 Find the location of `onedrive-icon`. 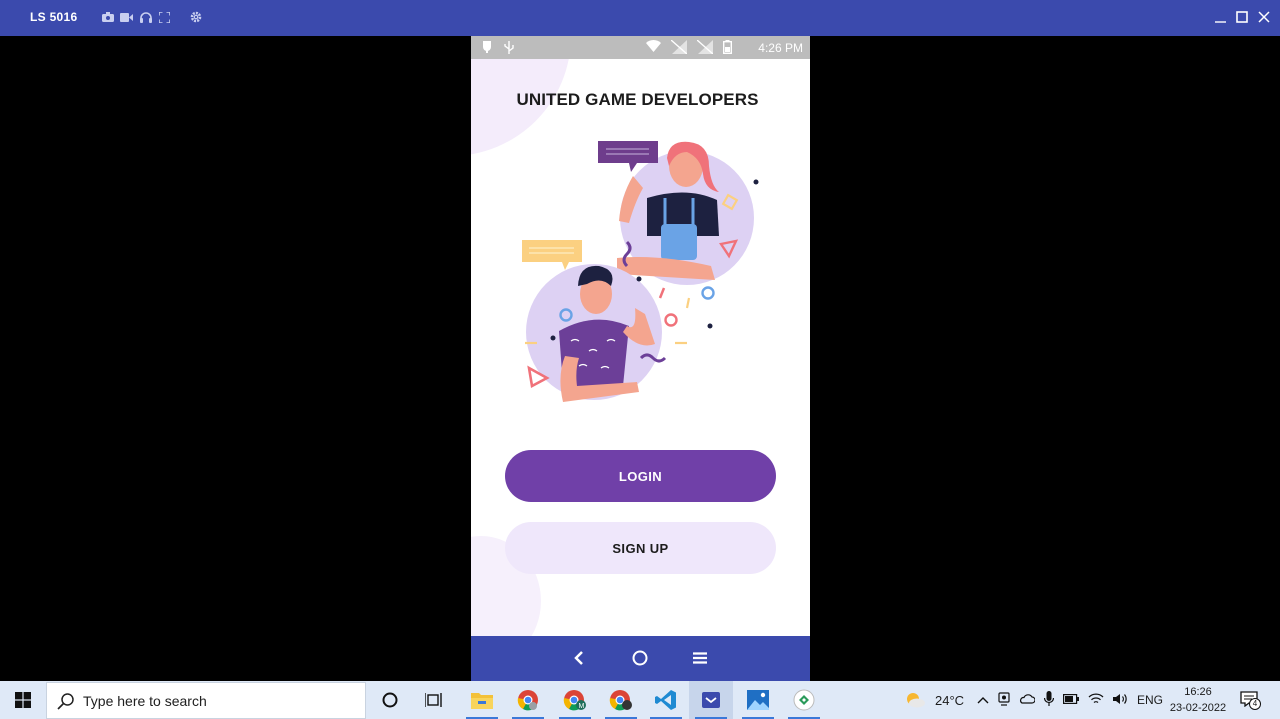

onedrive-icon is located at coordinates (1027, 700).